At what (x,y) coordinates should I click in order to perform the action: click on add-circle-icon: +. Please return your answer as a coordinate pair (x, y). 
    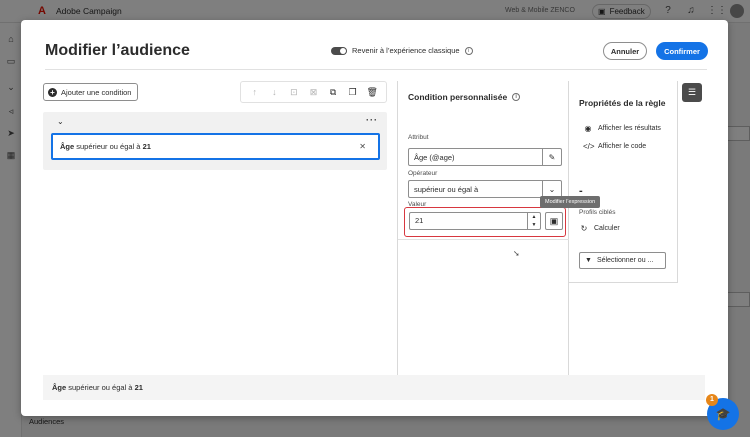
    Looking at the image, I should click on (52, 92).